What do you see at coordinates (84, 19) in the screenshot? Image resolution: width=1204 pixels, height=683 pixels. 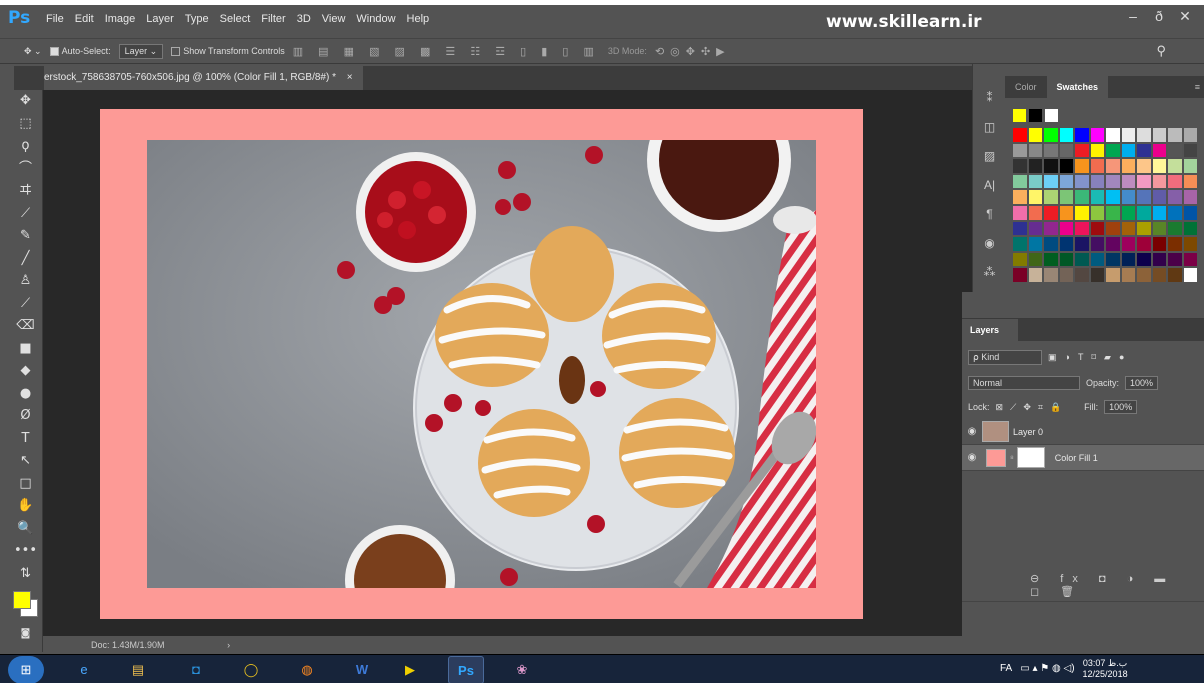 I see `menu-edit: Edit` at bounding box center [84, 19].